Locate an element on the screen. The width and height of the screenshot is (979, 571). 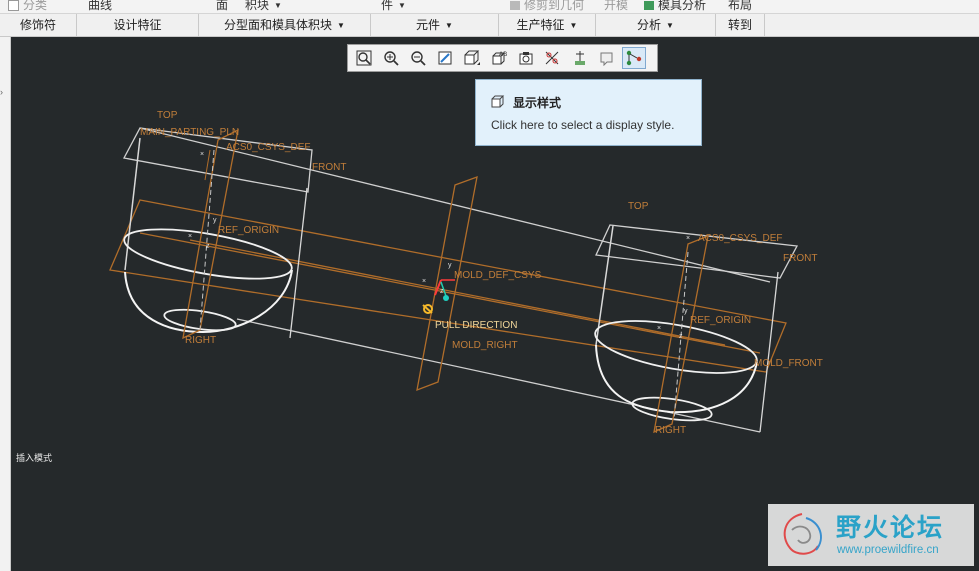
flame-logo-icon is located at coordinates (802, 534).